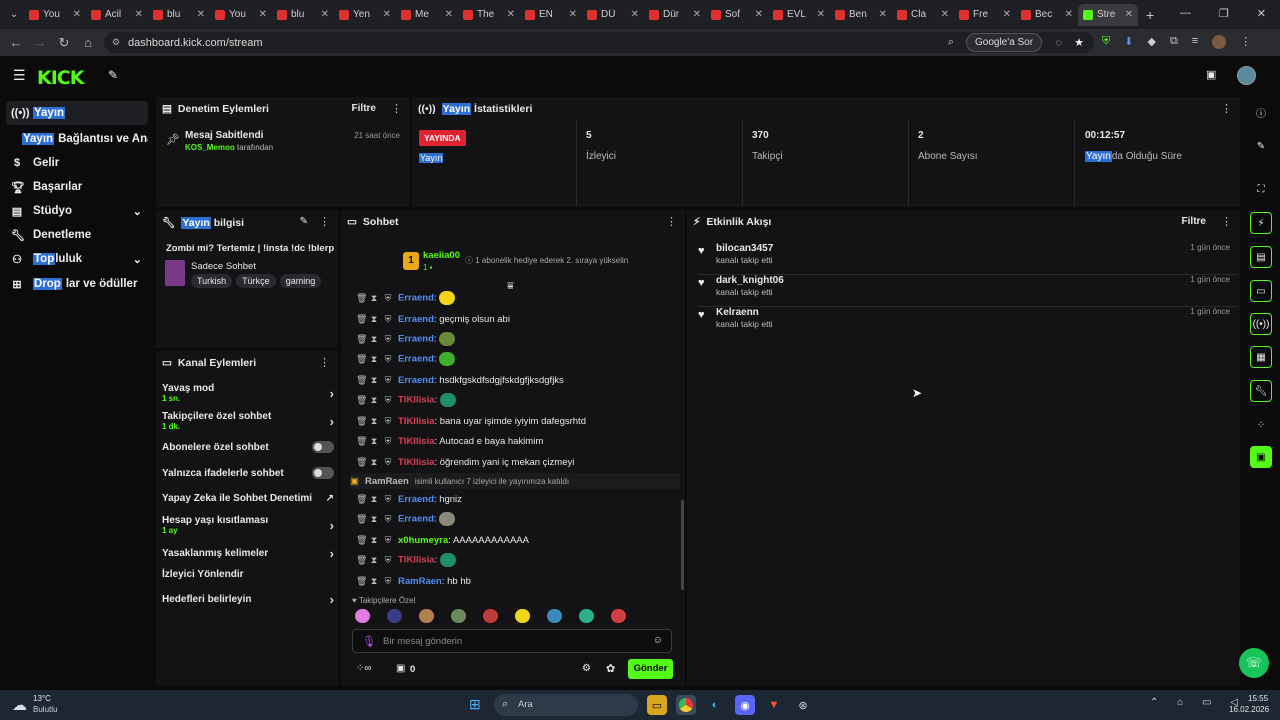 This screenshot has height=720, width=1280. Describe the element at coordinates (1195, 42) in the screenshot. I see `reading-list-icon: ≡` at that location.